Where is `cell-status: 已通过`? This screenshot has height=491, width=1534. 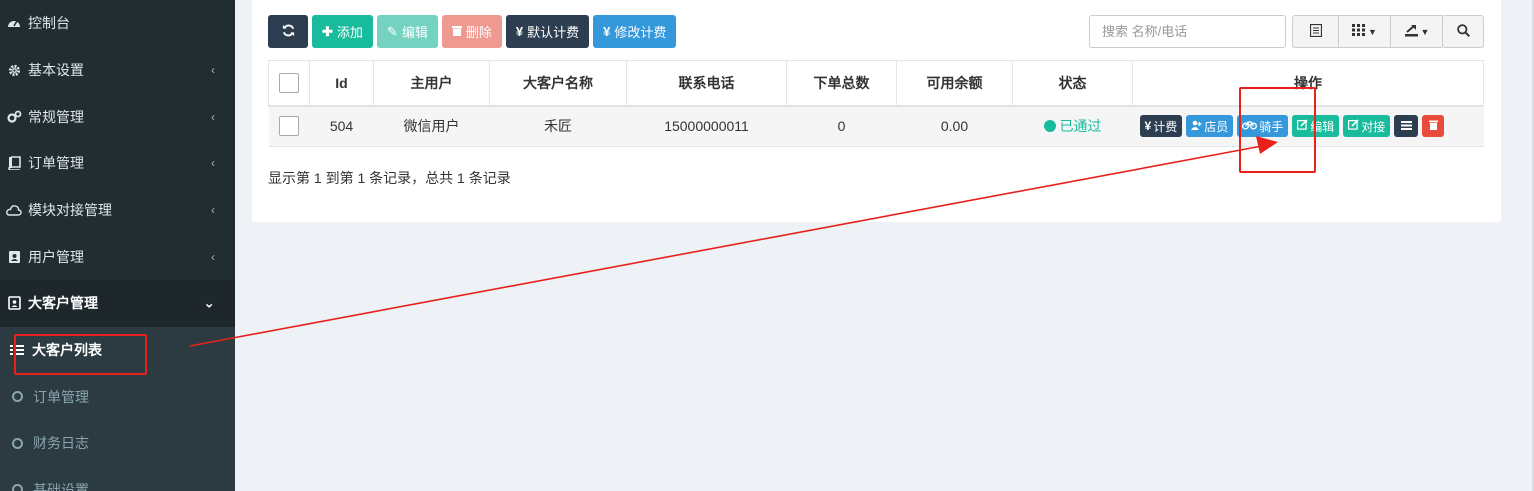
cell-status: 已通过 is located at coordinates (1072, 126).